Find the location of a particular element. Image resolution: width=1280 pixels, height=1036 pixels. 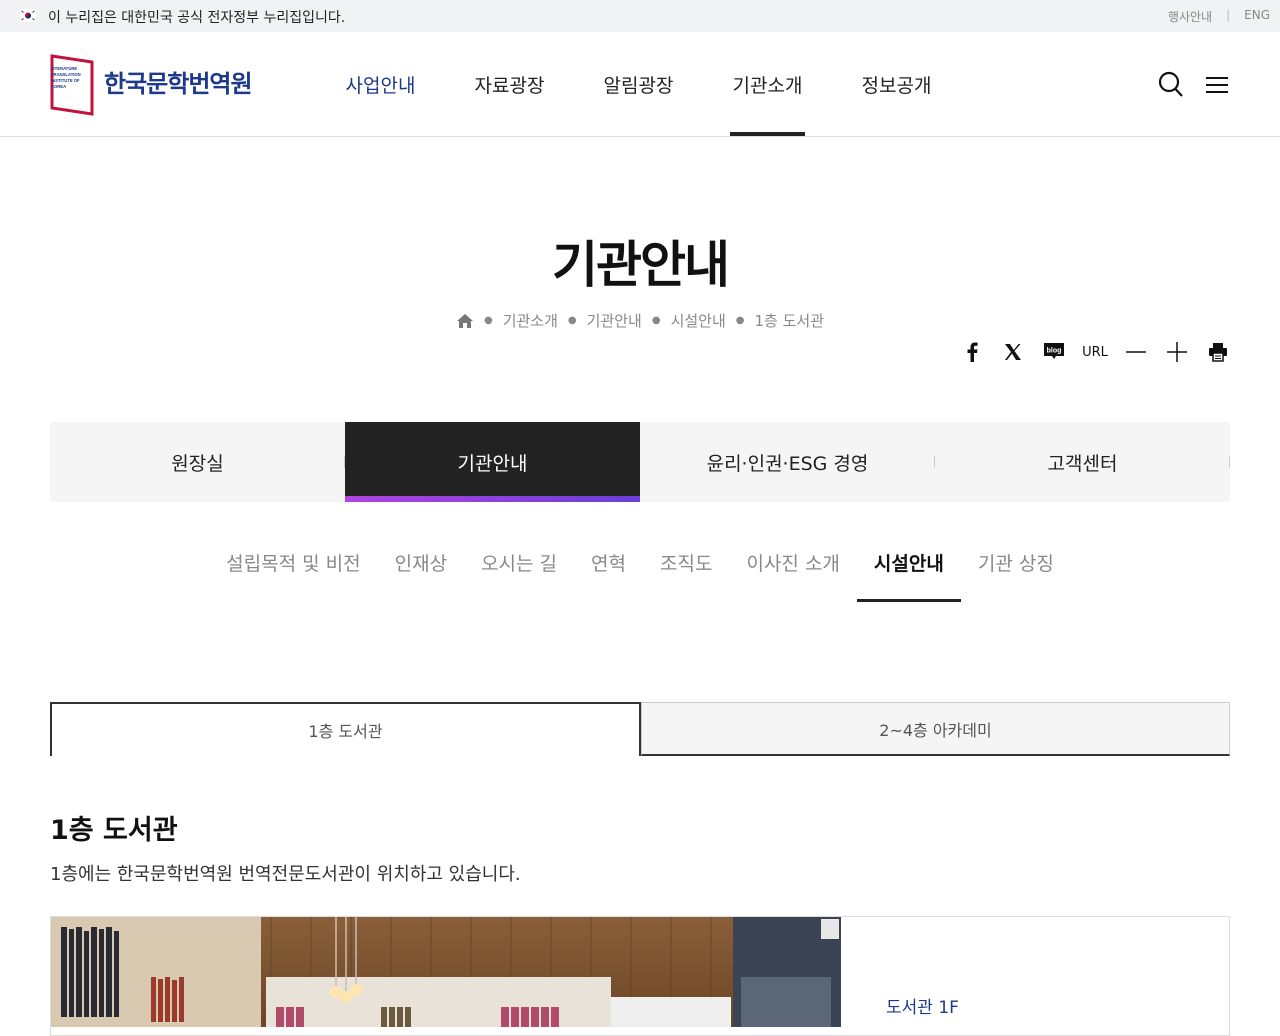

gnb-news: 알림광장 is located at coordinates (638, 84).